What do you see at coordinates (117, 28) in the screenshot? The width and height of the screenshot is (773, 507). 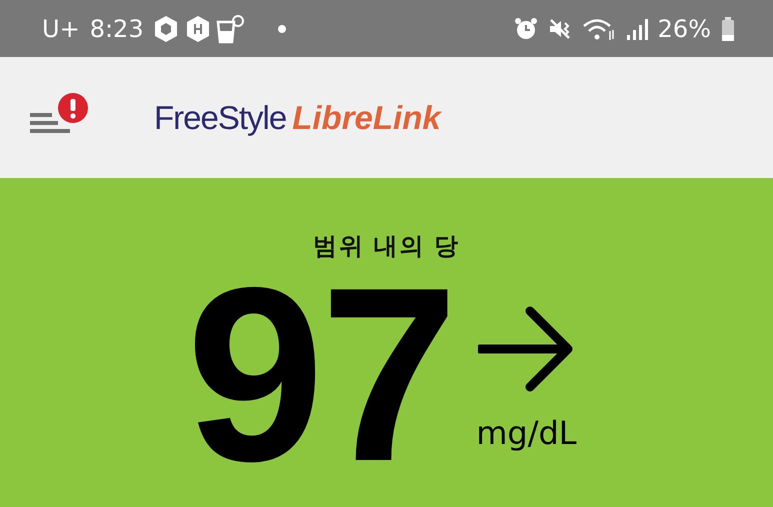 I see `clock-text: 8:23` at bounding box center [117, 28].